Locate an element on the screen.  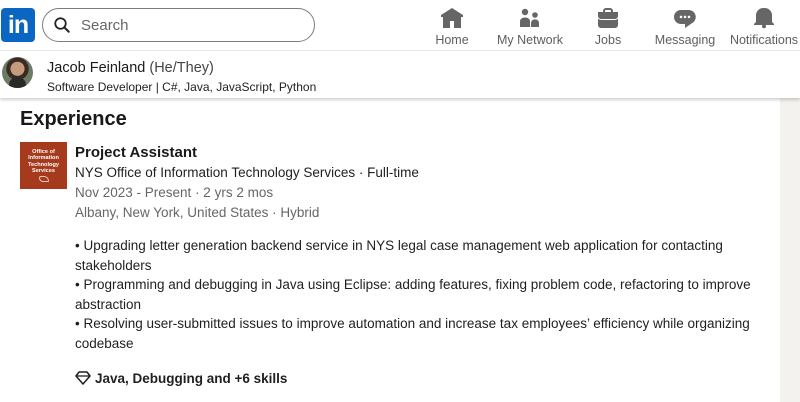
home-icon is located at coordinates (452, 18).